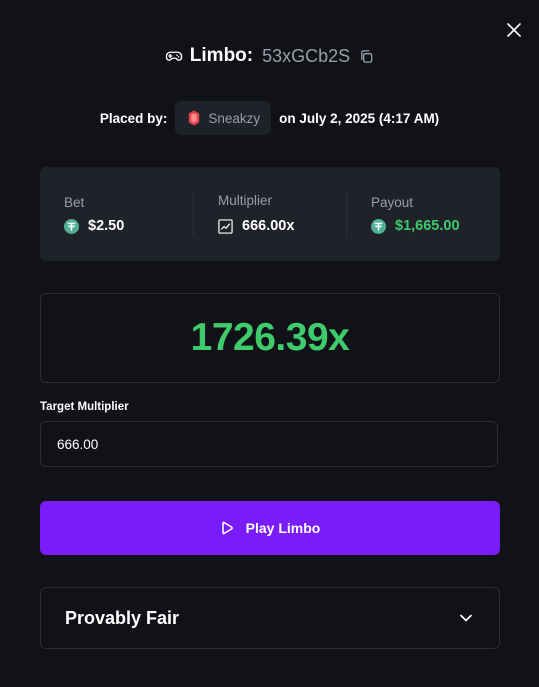 This screenshot has height=687, width=539. I want to click on target-multiplier-field: 666.00, so click(269, 444).